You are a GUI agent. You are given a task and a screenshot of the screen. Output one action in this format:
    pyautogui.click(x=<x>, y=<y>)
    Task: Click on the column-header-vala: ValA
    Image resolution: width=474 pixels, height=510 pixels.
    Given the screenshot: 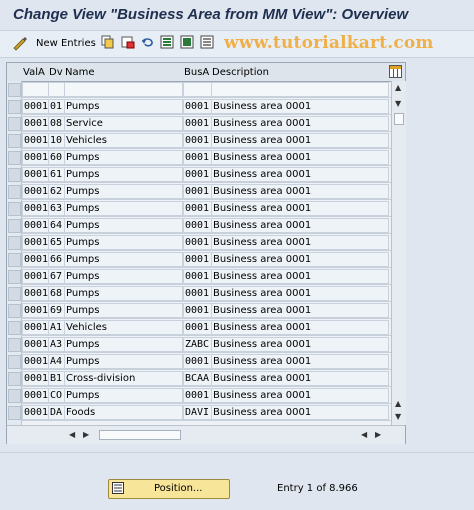 What is the action you would take?
    pyautogui.click(x=34, y=72)
    